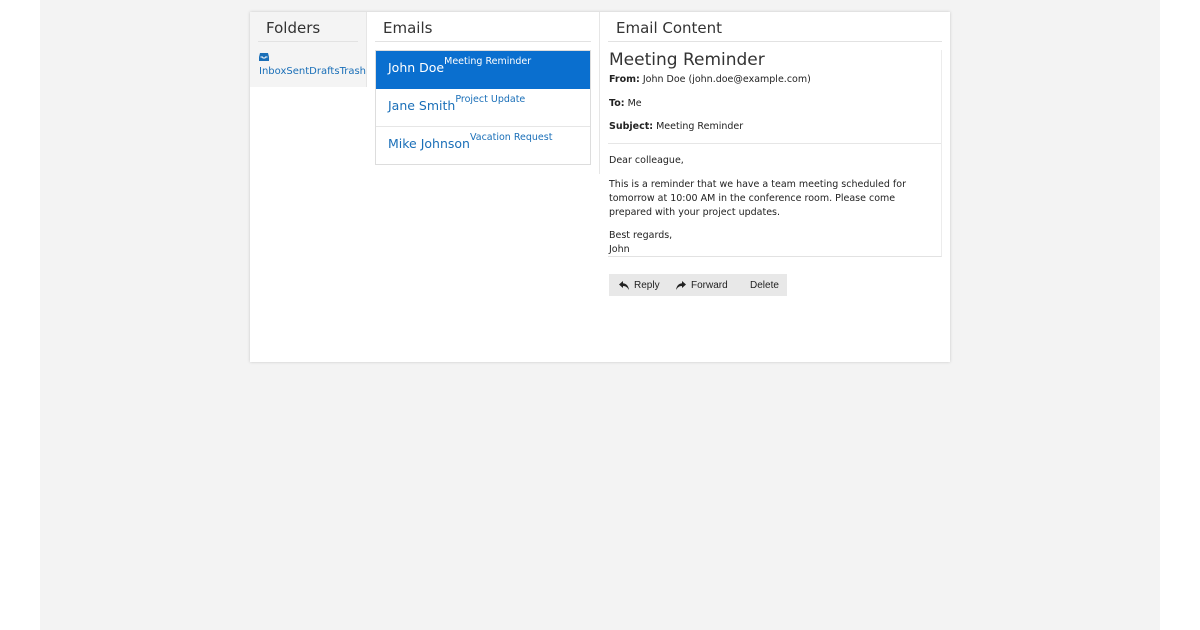 Image resolution: width=1200 pixels, height=630 pixels. Describe the element at coordinates (308, 49) in the screenshot. I see `folders-panel: Folders InboxSentDraftsTrash` at that location.